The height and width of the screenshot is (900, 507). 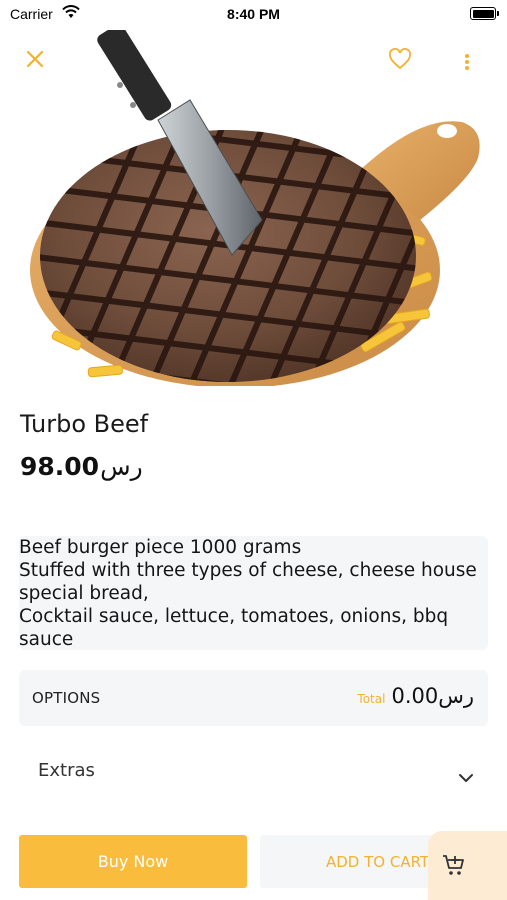 I want to click on close-icon, so click(x=35, y=61).